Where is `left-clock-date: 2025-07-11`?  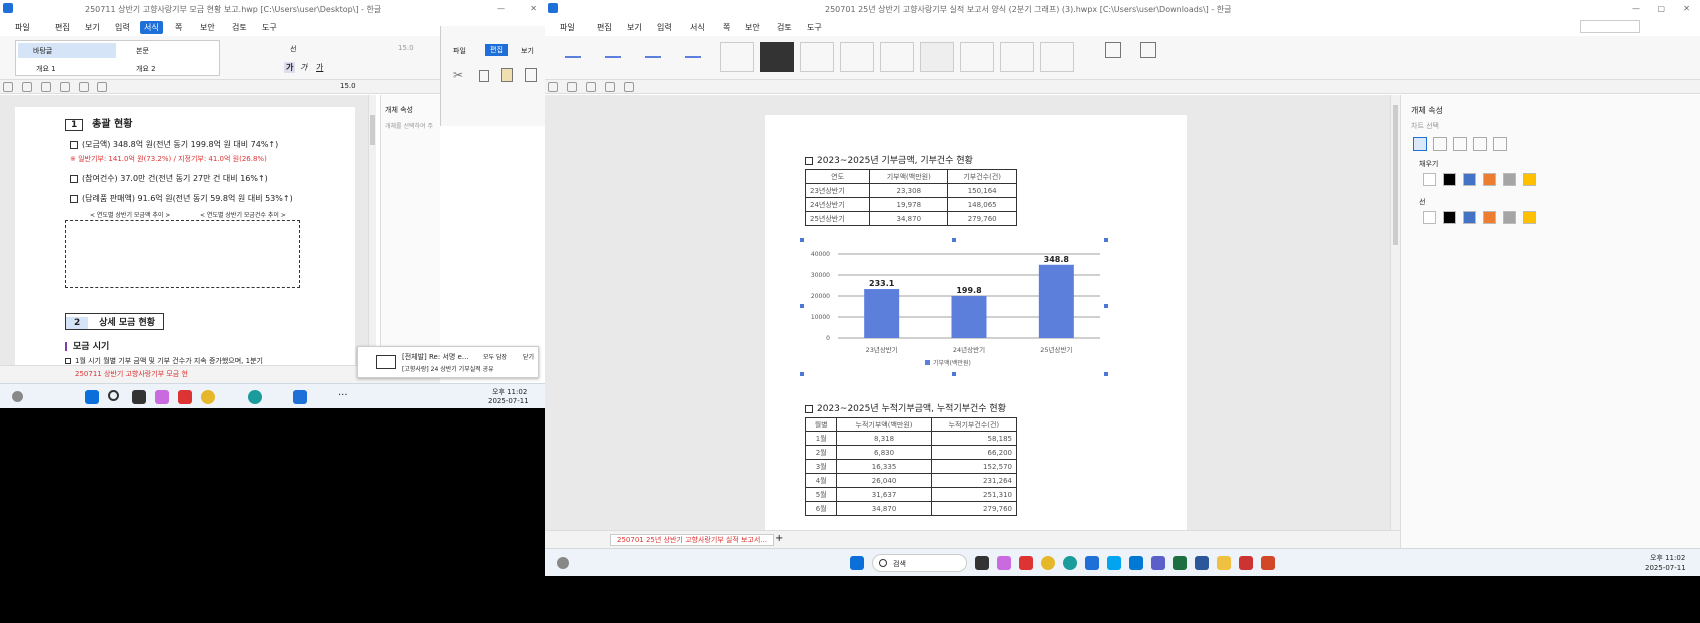 left-clock-date: 2025-07-11 is located at coordinates (508, 401).